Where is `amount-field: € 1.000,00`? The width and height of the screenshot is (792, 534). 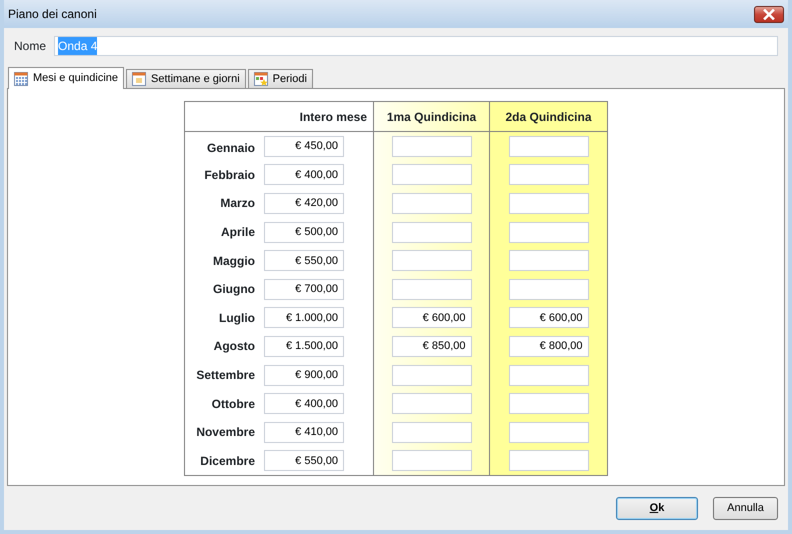 amount-field: € 1.000,00 is located at coordinates (304, 317).